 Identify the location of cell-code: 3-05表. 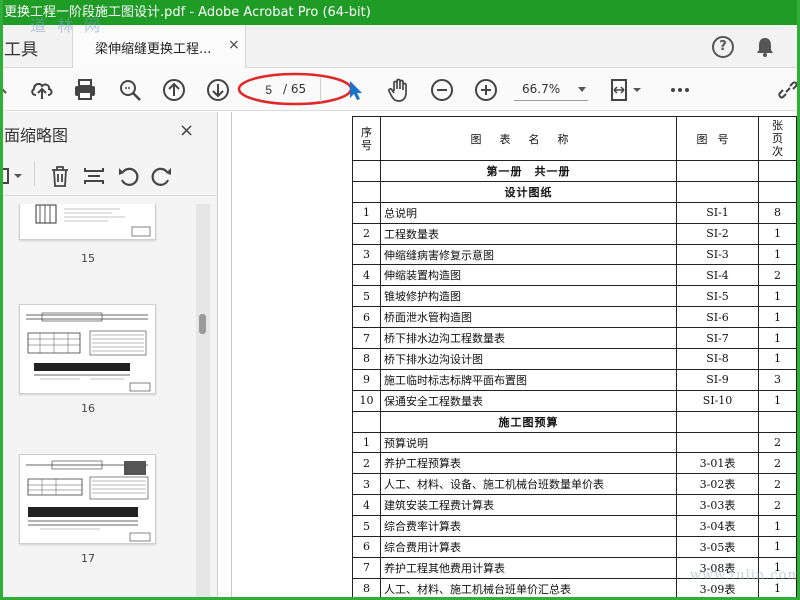
(717, 547).